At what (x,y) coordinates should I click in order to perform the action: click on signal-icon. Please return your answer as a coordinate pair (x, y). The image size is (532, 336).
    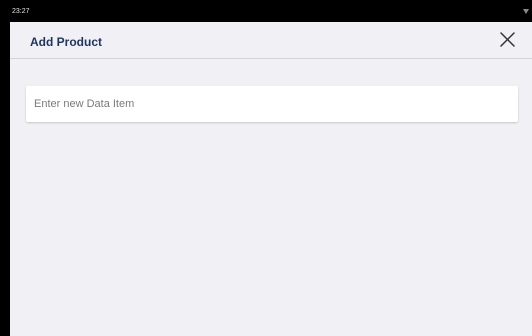
    Looking at the image, I should click on (526, 11).